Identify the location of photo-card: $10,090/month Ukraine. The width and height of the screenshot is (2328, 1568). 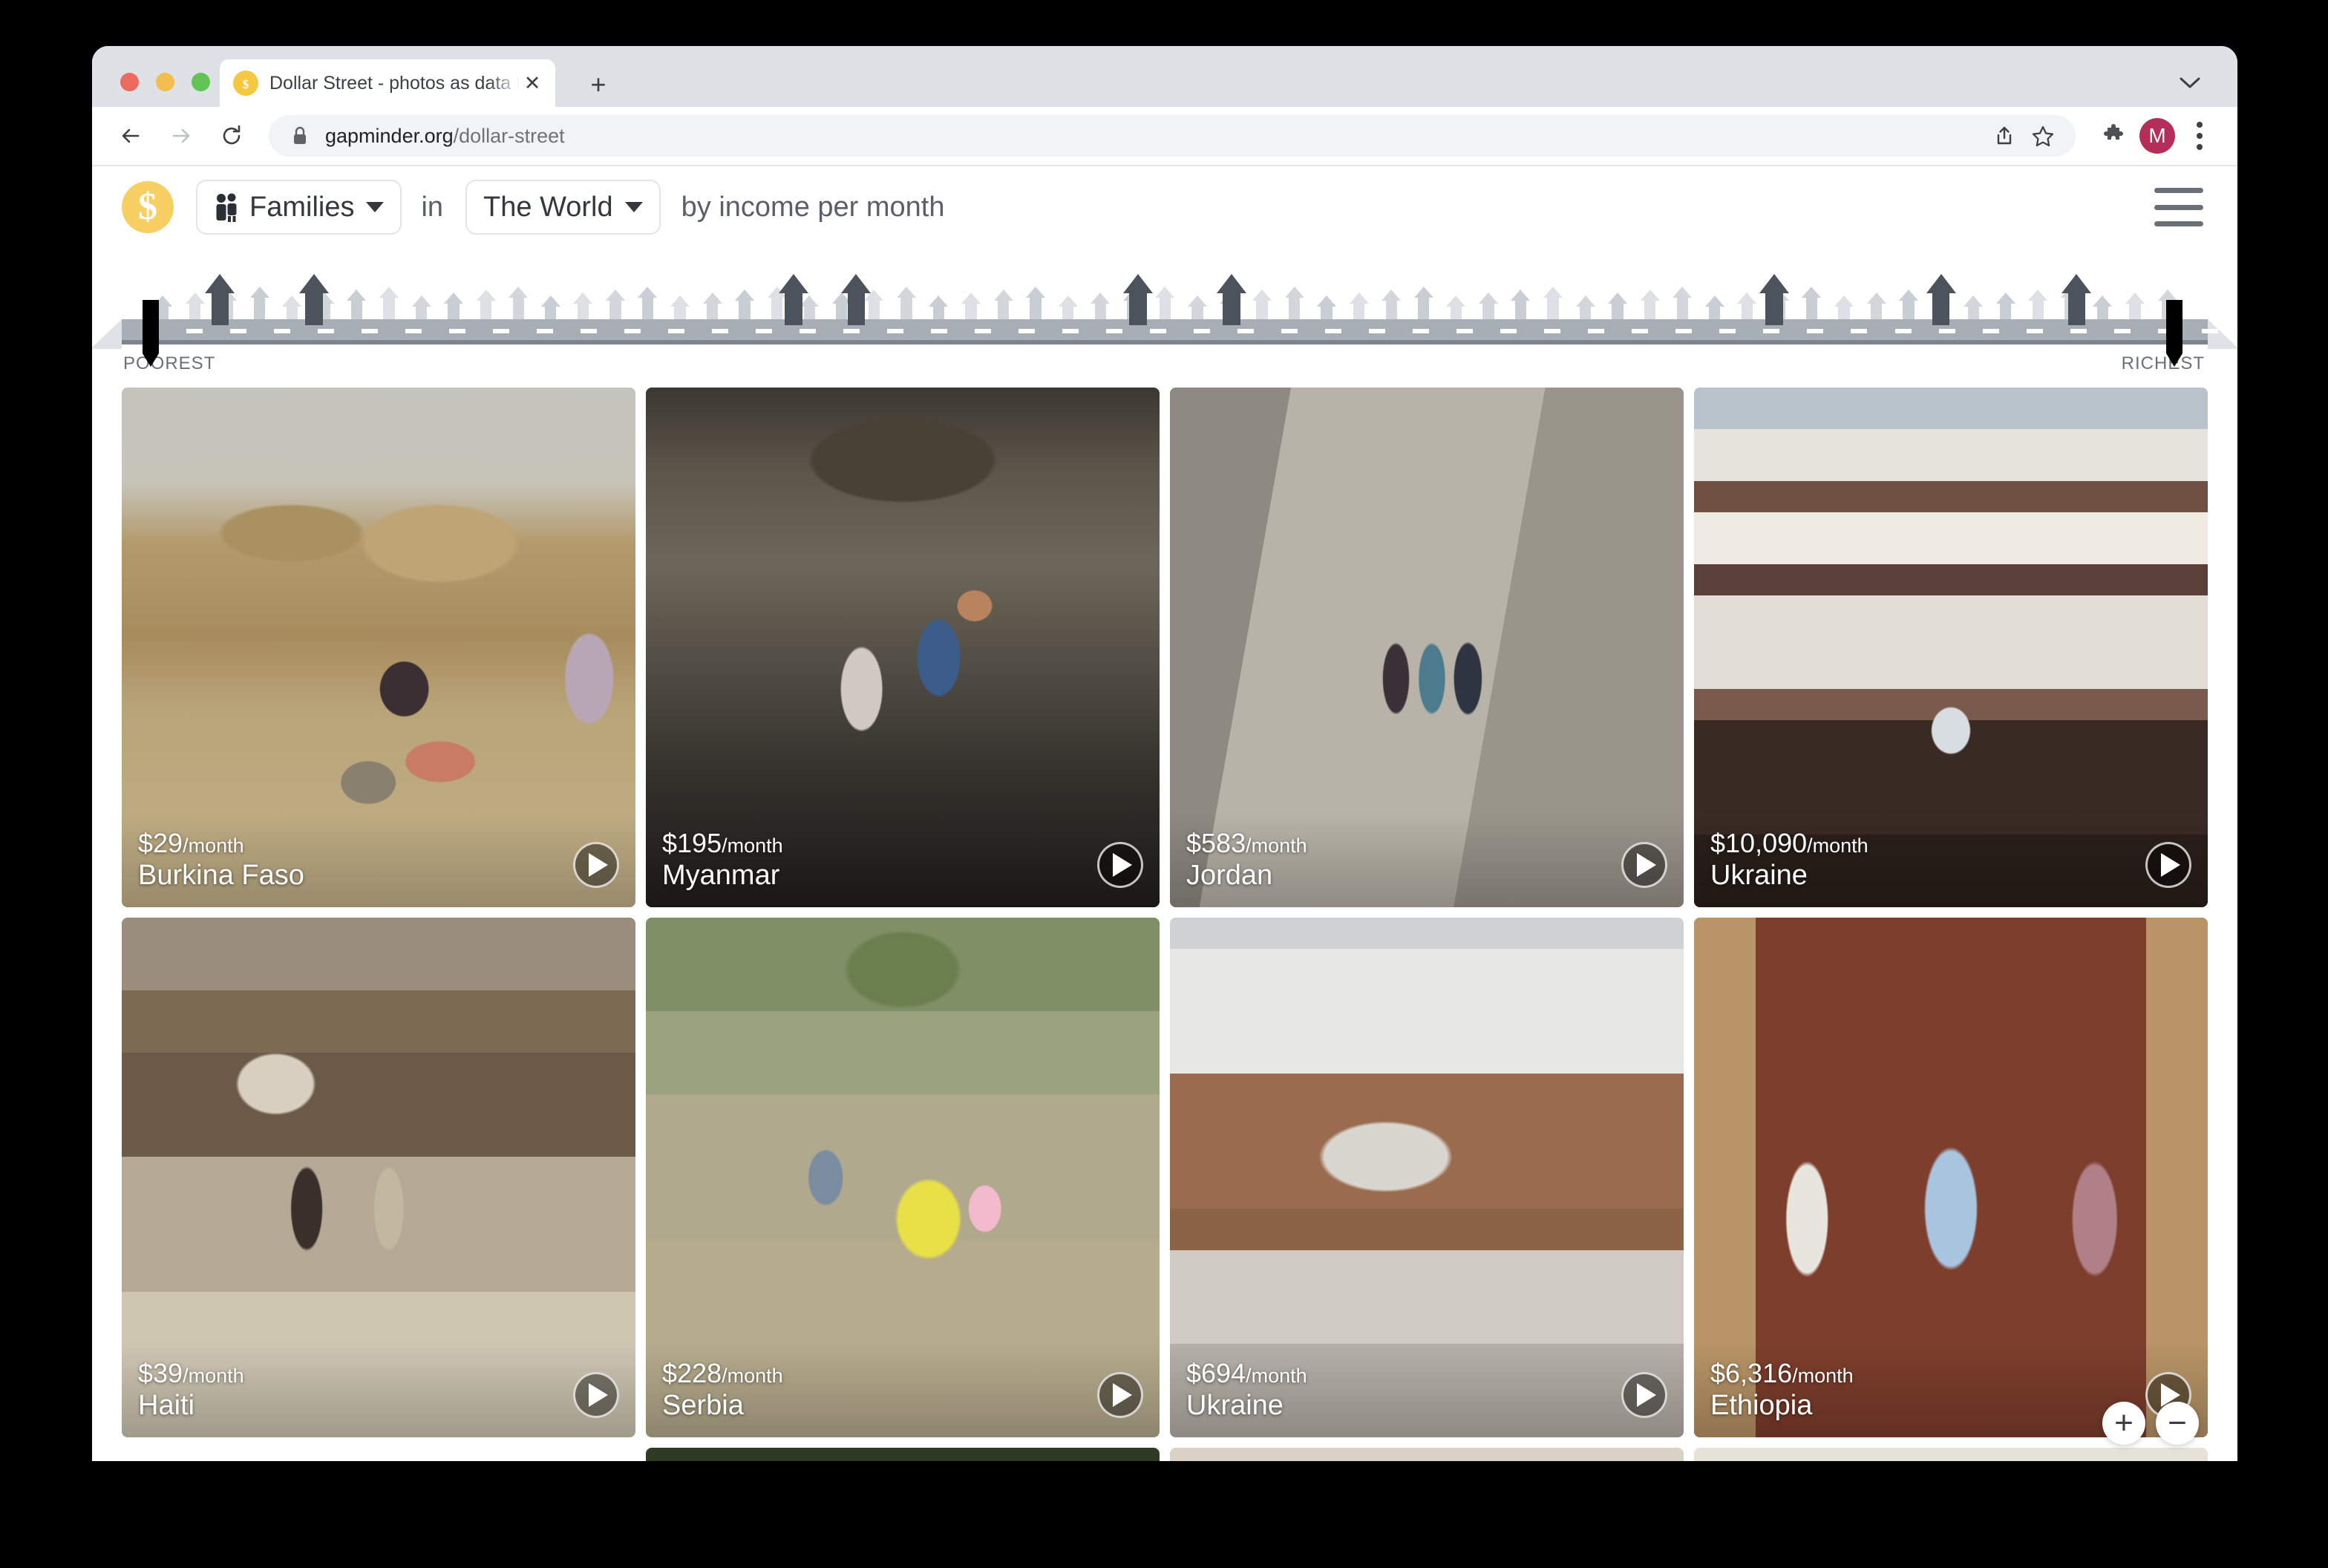
(1951, 647).